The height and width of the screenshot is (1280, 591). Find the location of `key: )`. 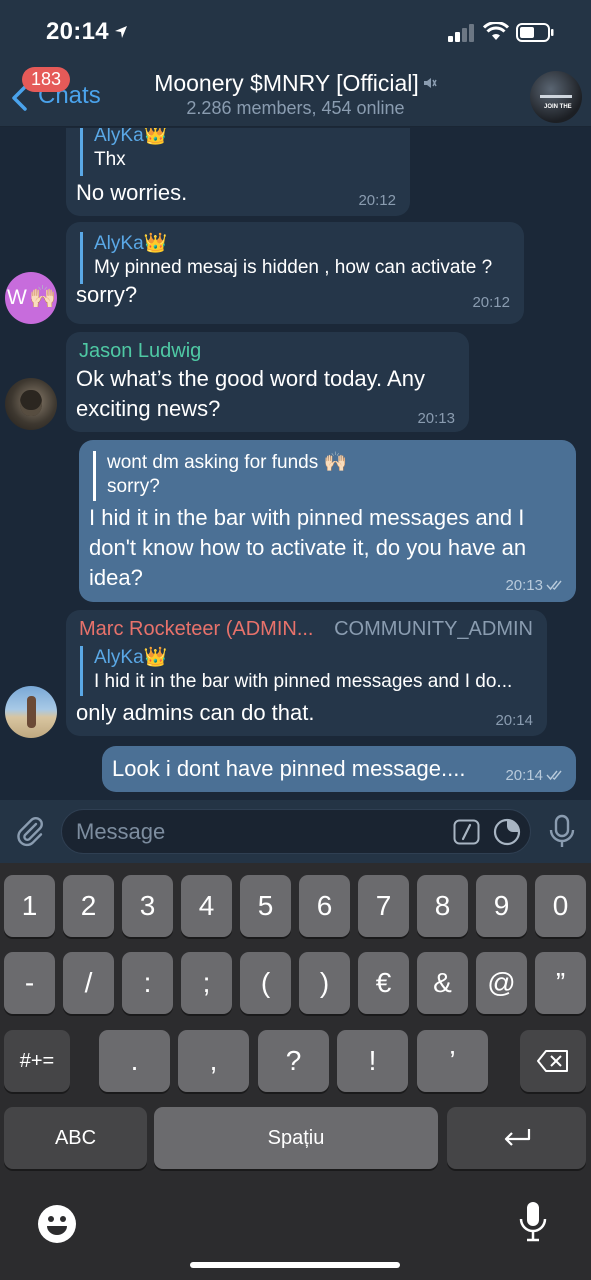

key: ) is located at coordinates (324, 983).